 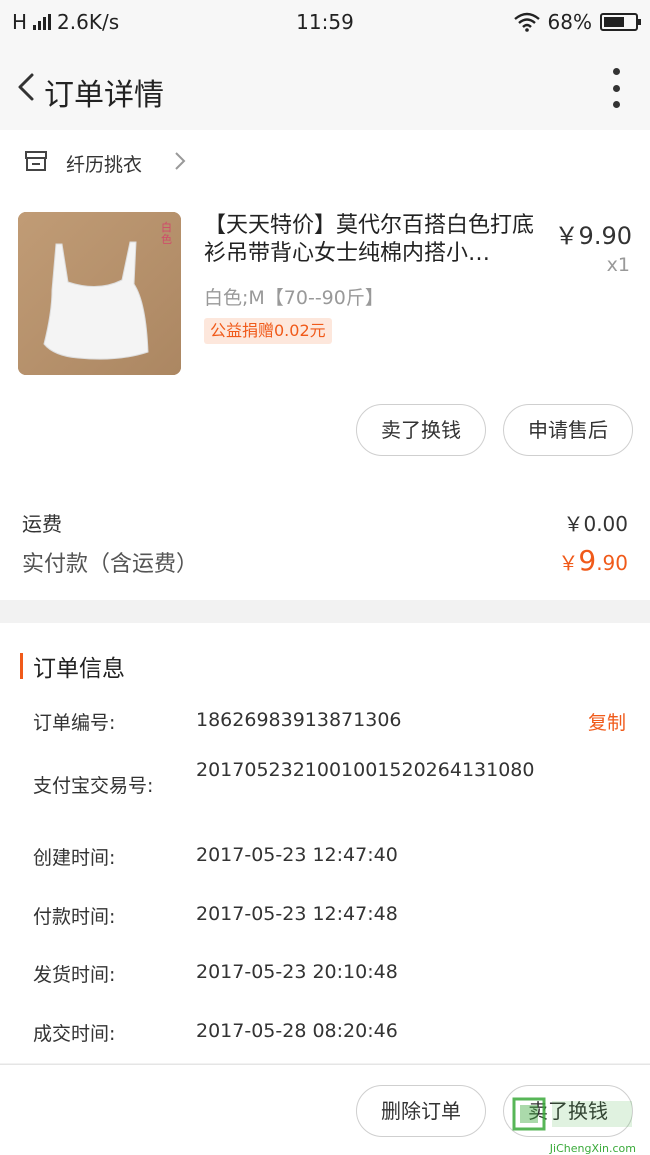 I want to click on tank-top-illustration, so click(x=99, y=293).